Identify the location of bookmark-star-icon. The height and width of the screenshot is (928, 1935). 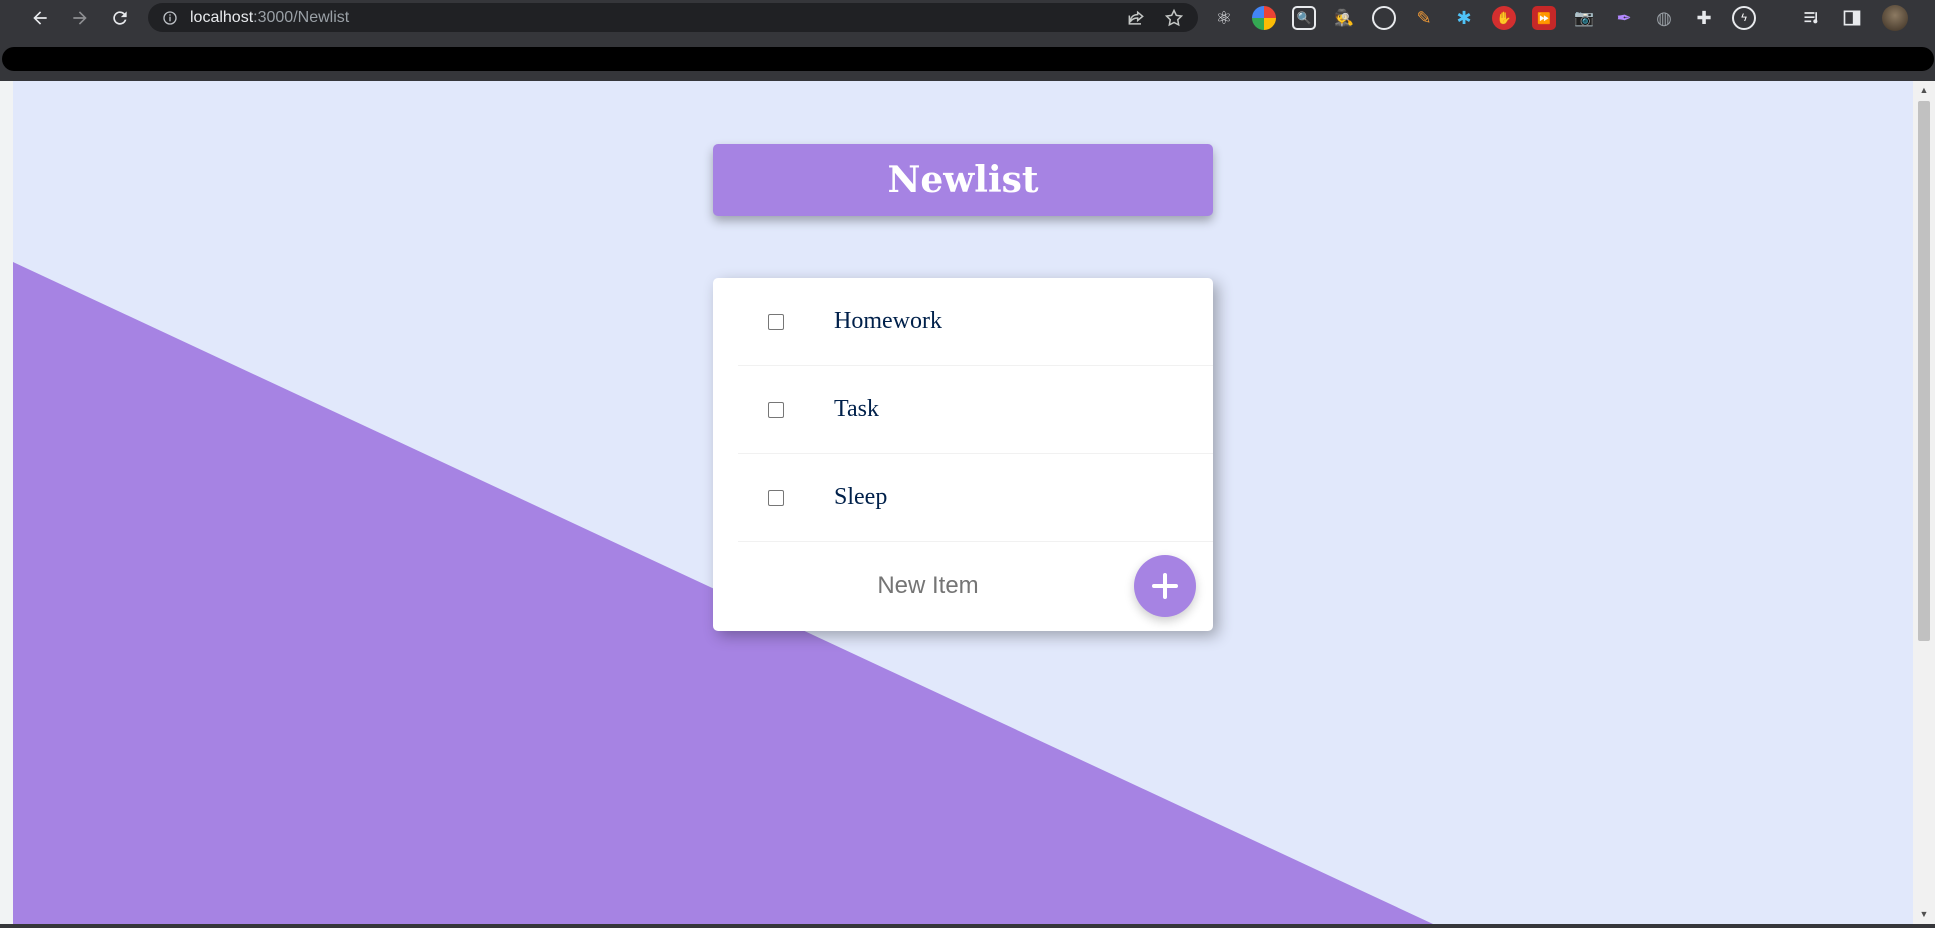
(1174, 18).